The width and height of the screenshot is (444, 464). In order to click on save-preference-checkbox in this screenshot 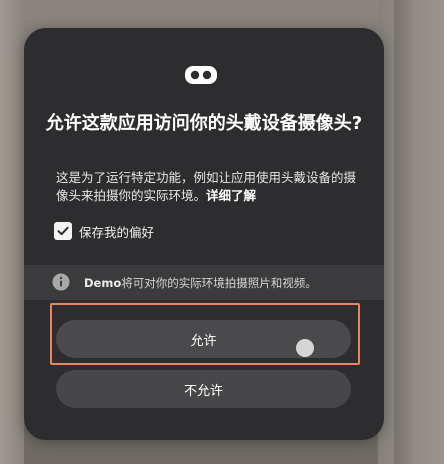, I will do `click(63, 231)`.